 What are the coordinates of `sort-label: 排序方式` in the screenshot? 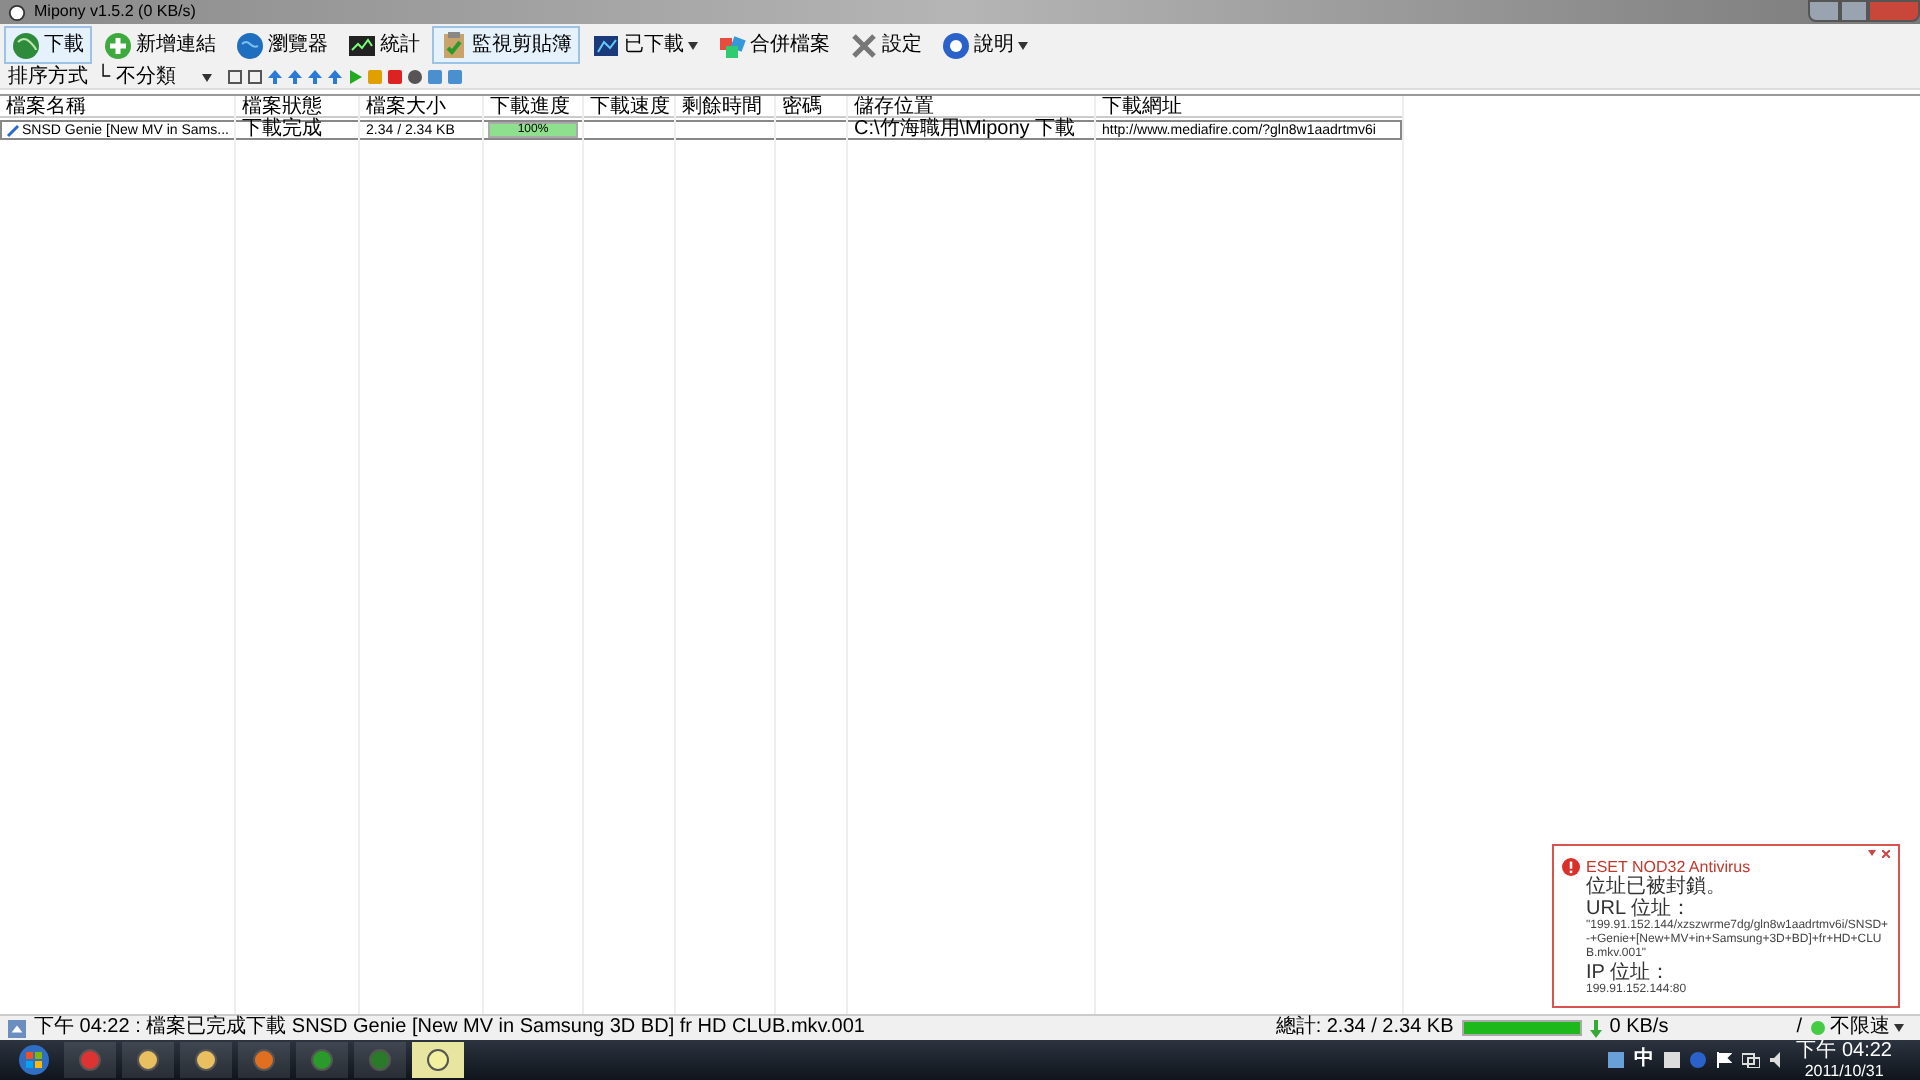 It's located at (48, 77).